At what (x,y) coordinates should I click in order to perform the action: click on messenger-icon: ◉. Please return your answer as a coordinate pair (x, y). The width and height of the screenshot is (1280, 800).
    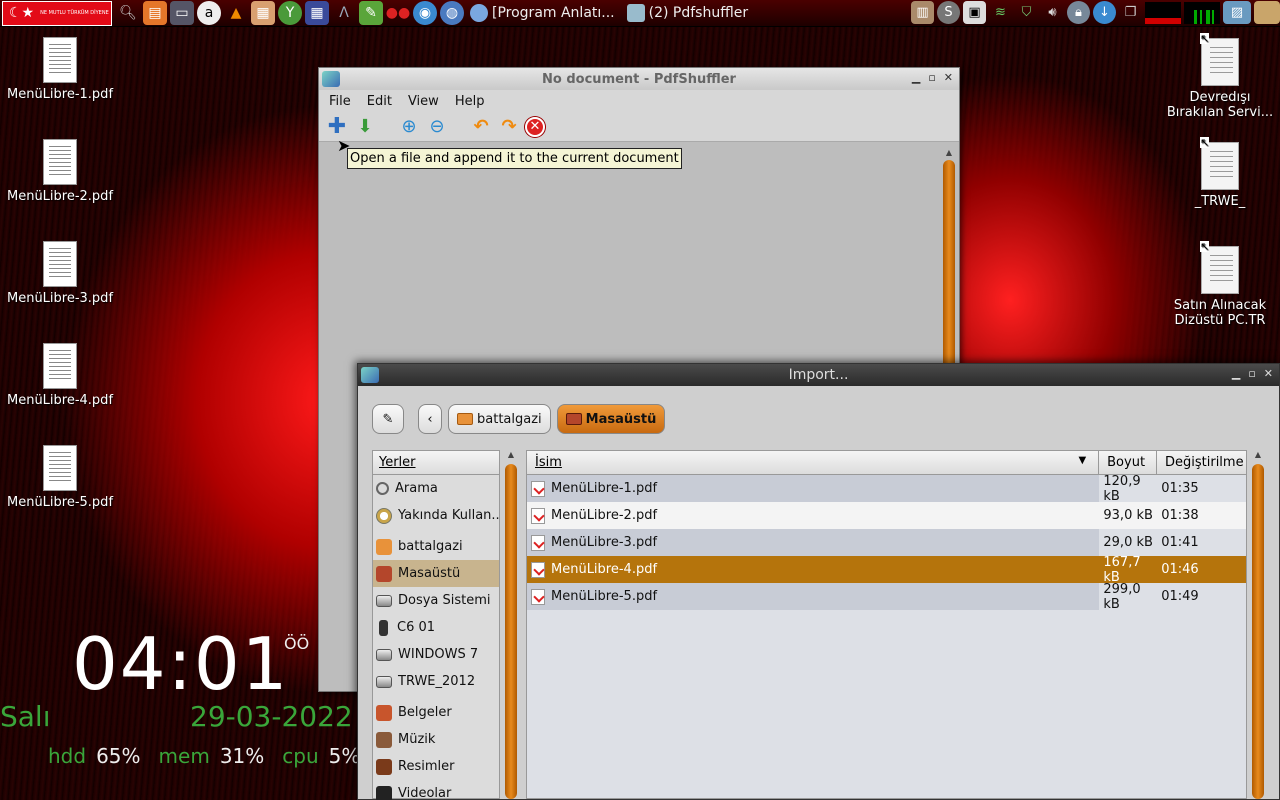
    Looking at the image, I should click on (425, 13).